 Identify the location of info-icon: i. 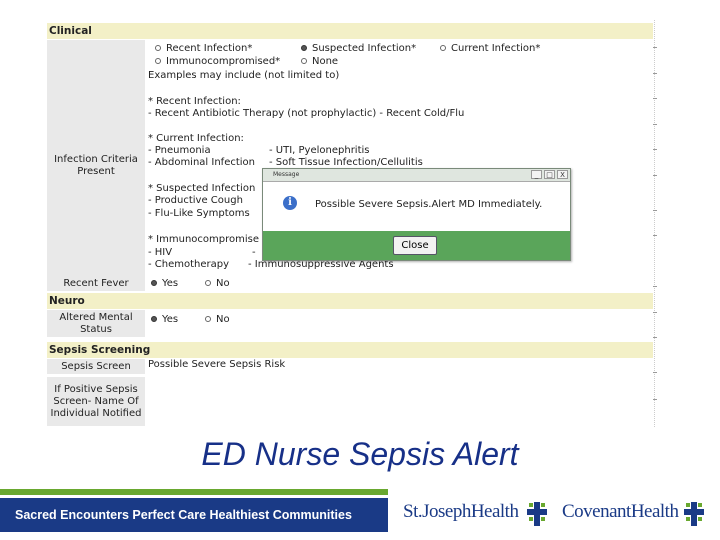
(290, 203).